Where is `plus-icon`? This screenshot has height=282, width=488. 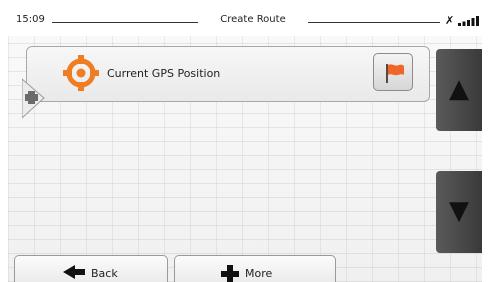 plus-icon is located at coordinates (230, 273).